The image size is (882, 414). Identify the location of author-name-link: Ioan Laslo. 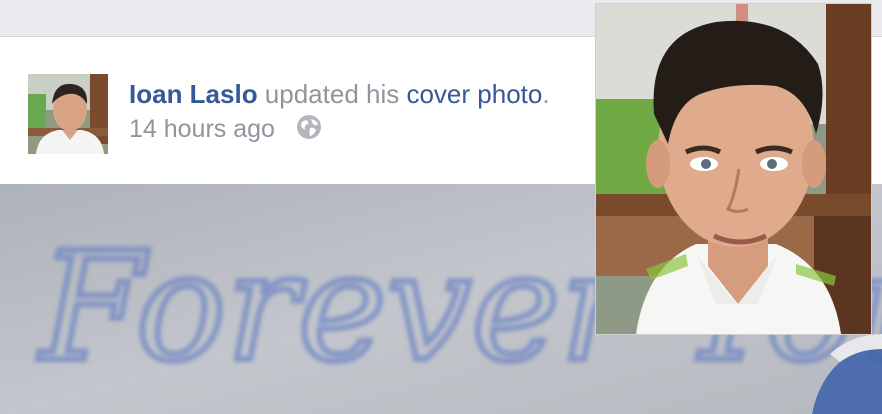
(193, 94).